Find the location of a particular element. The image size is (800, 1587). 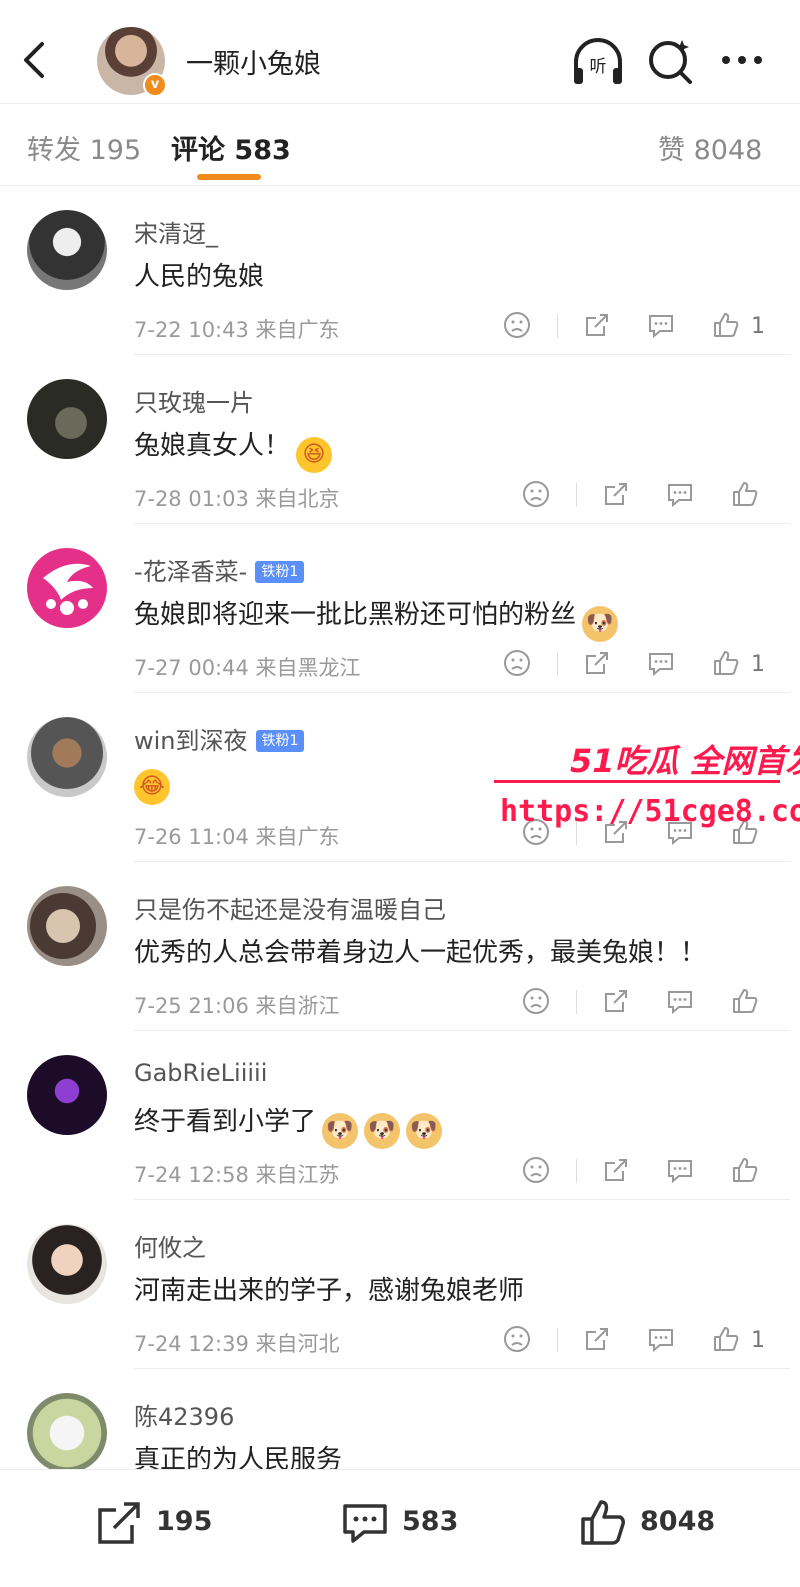

comment-item: 宋清迓_ 人民的兔娘 7-22 10:43 来自广东 1 is located at coordinates (400, 270).